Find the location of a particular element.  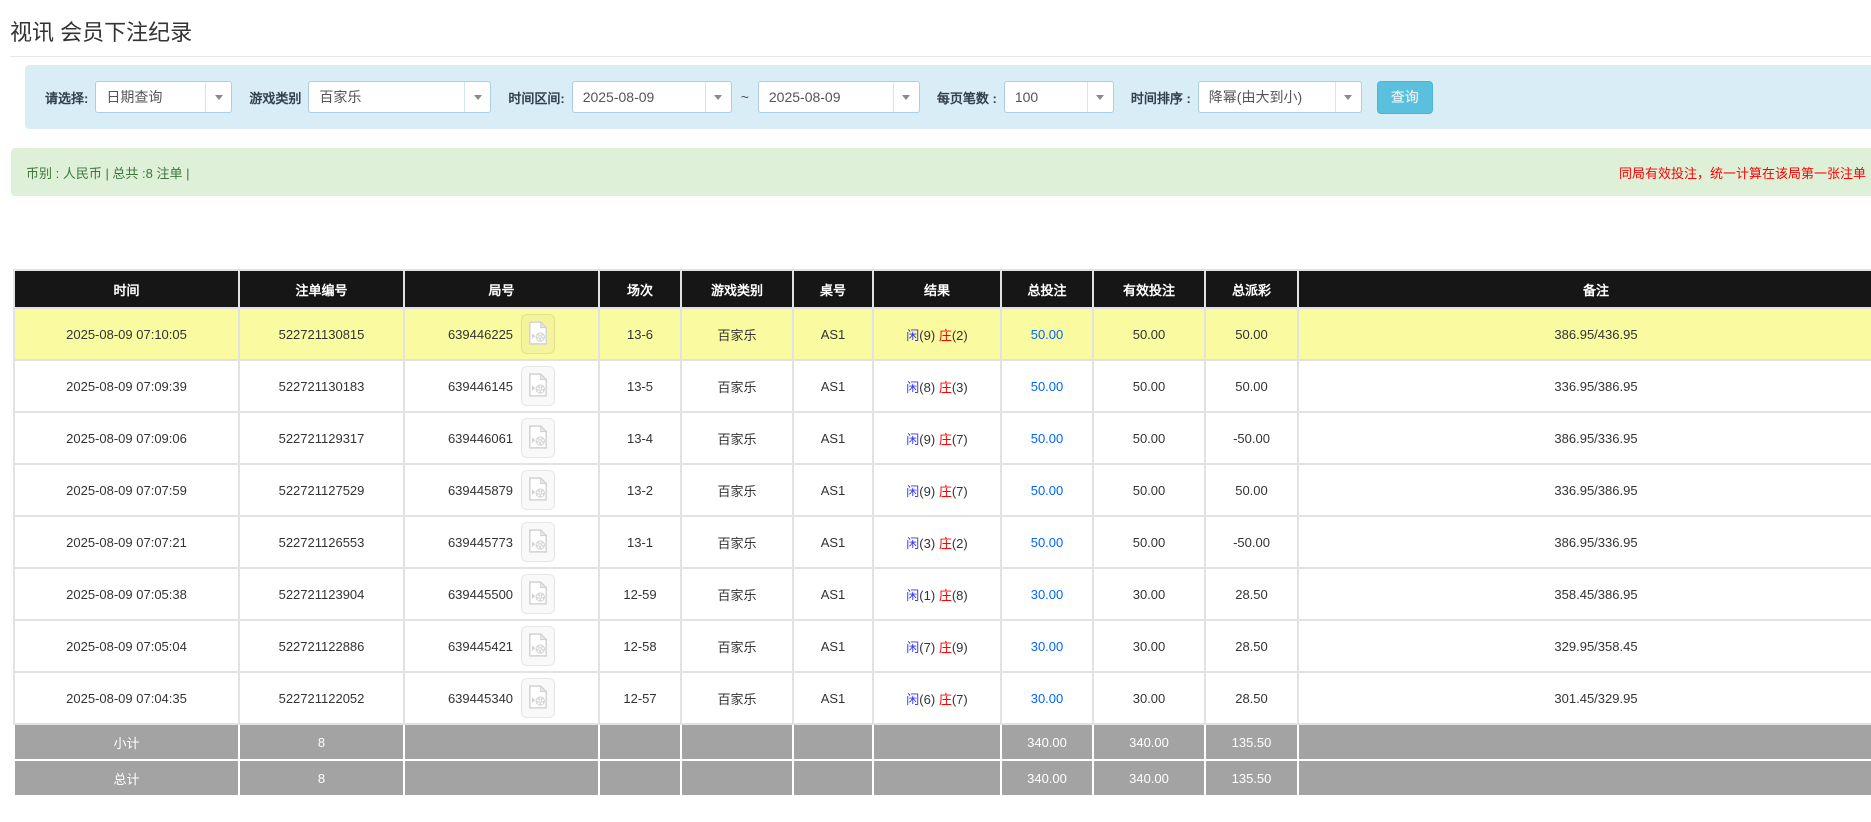

time-sort-value: 降幂(由大到小) is located at coordinates (1255, 97).